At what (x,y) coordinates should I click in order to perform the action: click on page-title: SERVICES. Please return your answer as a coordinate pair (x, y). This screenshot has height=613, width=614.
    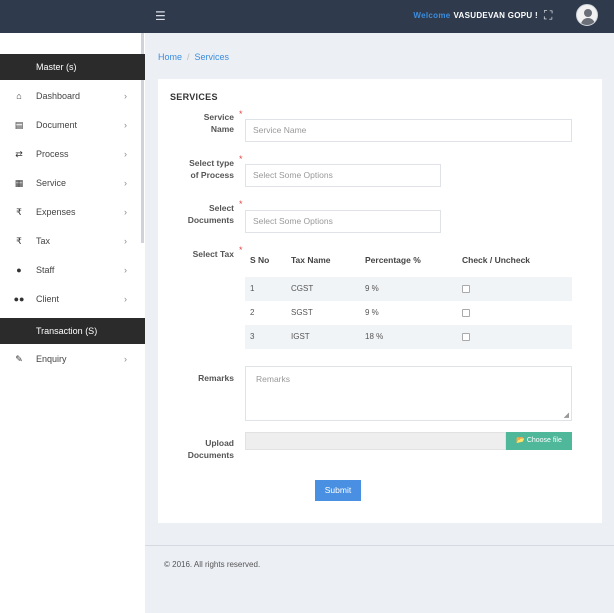
    Looking at the image, I should click on (194, 97).